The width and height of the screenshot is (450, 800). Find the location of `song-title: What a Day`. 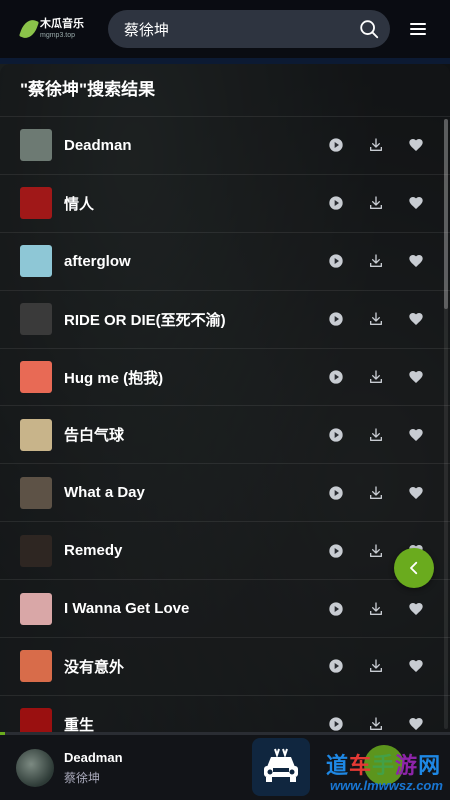

song-title: What a Day is located at coordinates (104, 493).